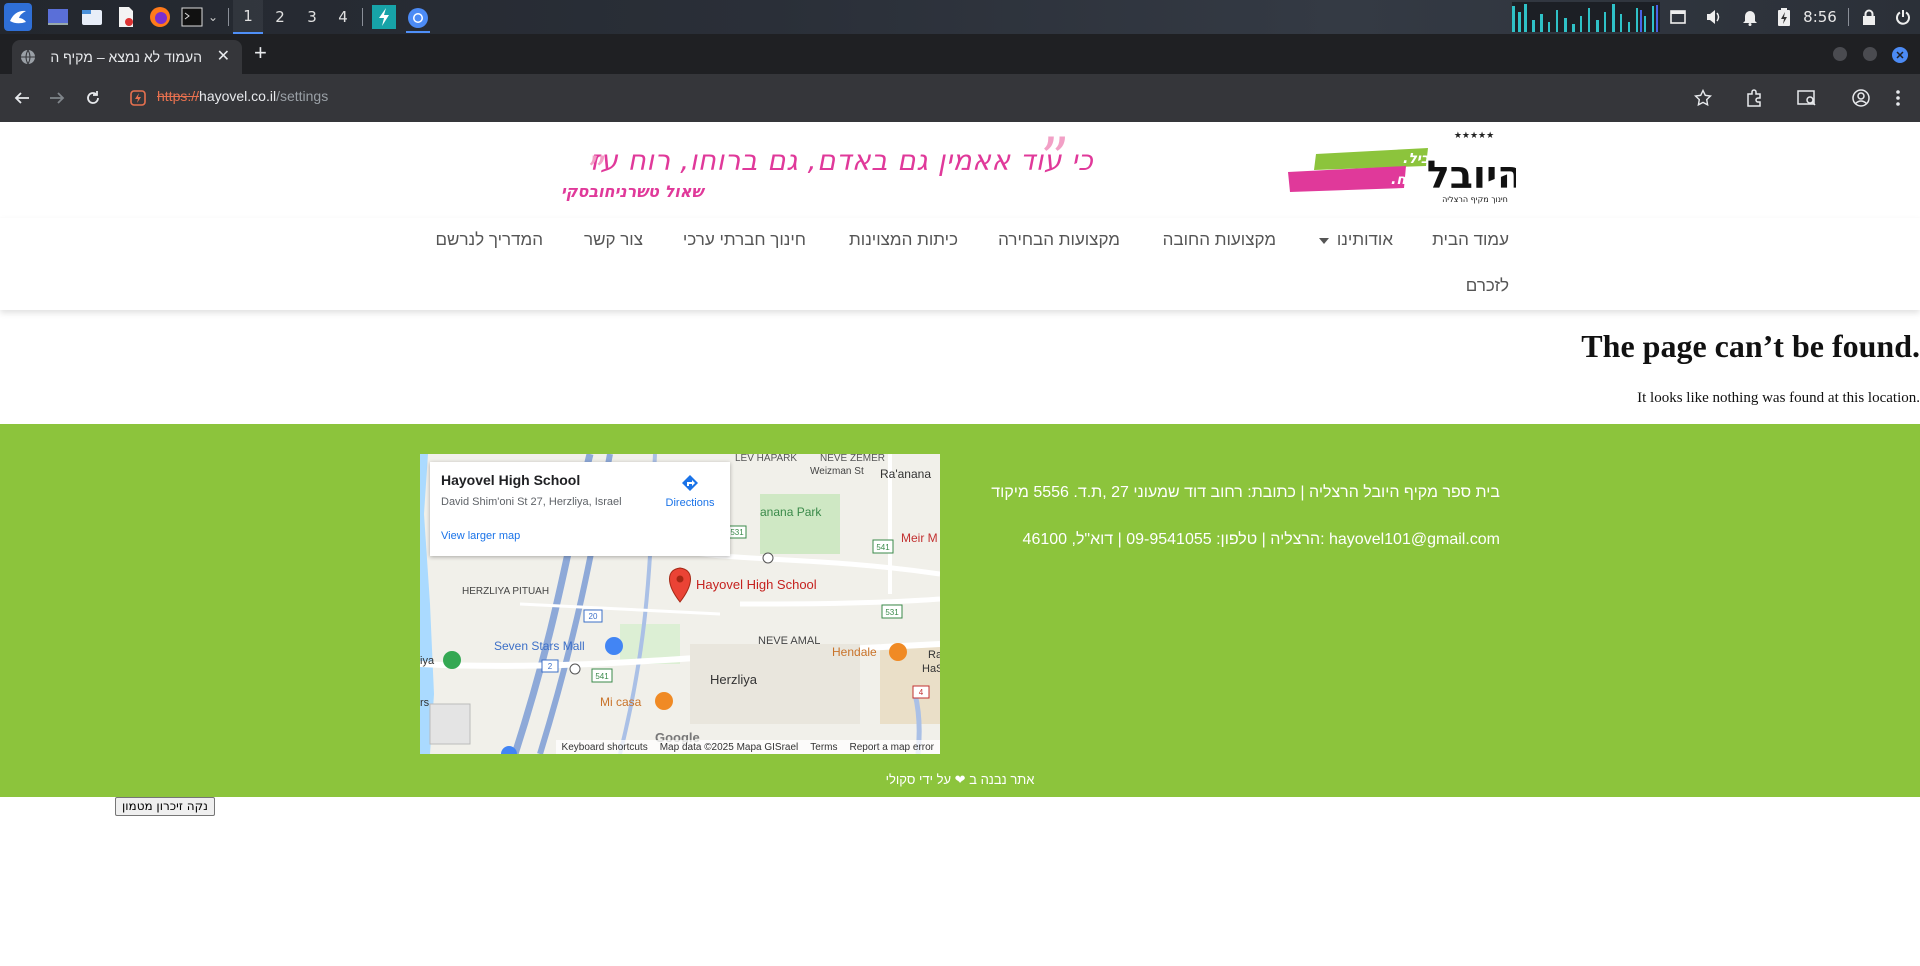 This screenshot has width=1920, height=966. Describe the element at coordinates (126, 17) in the screenshot. I see `document-viewer-icon` at that location.